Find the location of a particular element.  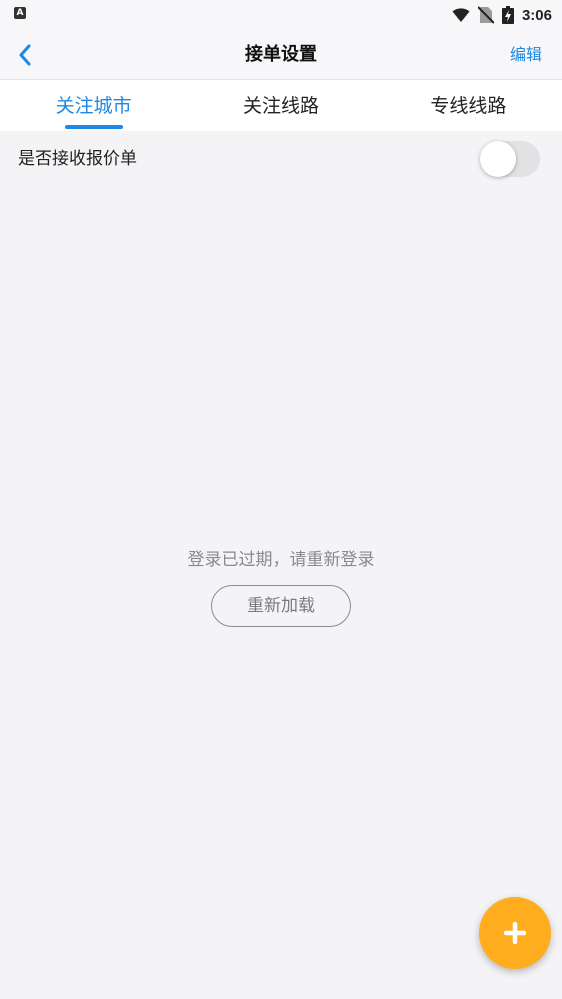

reload-button: 重新加载 is located at coordinates (281, 606).